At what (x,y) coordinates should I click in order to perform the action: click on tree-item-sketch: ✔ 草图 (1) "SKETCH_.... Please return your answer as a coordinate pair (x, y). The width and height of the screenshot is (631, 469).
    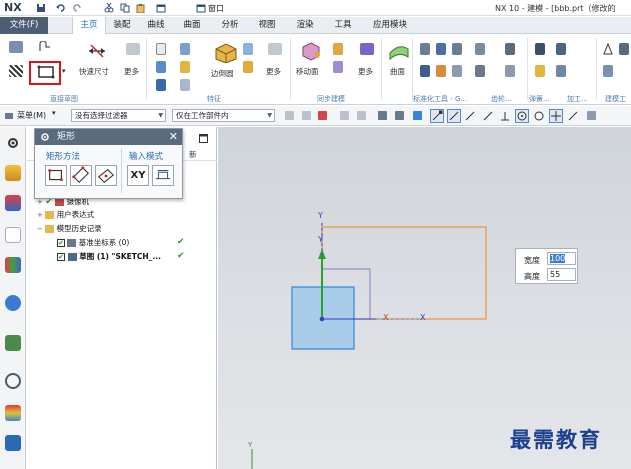
    Looking at the image, I should click on (109, 257).